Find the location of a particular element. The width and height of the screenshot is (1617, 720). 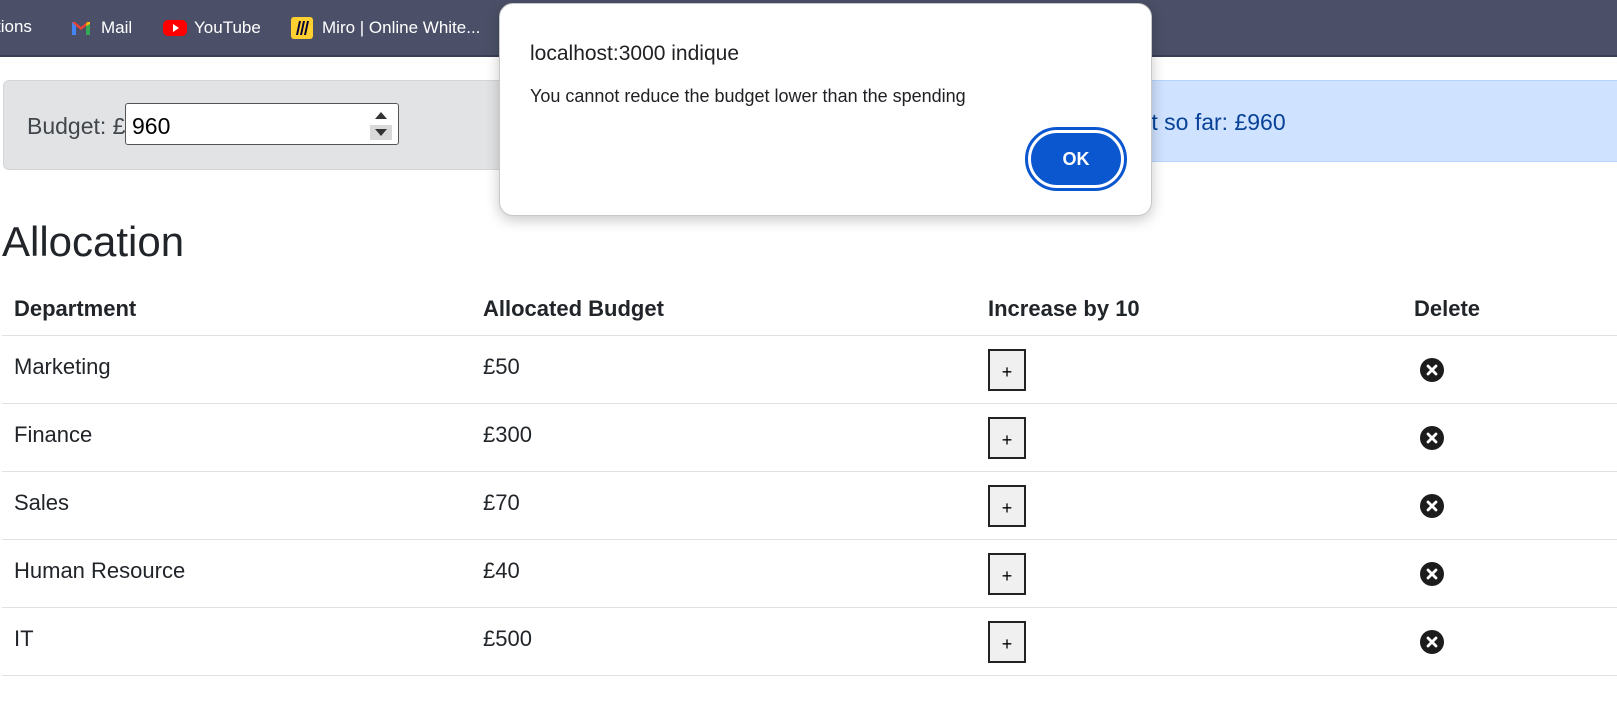

header-department: Department is located at coordinates (75, 308).